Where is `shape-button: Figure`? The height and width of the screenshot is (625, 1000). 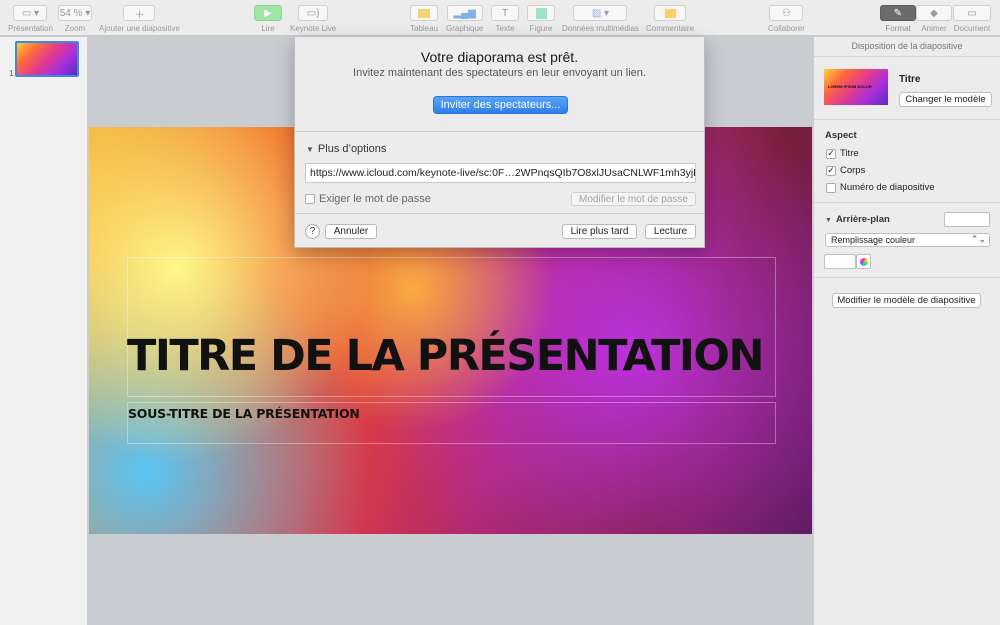
shape-button: Figure is located at coordinates (541, 19).